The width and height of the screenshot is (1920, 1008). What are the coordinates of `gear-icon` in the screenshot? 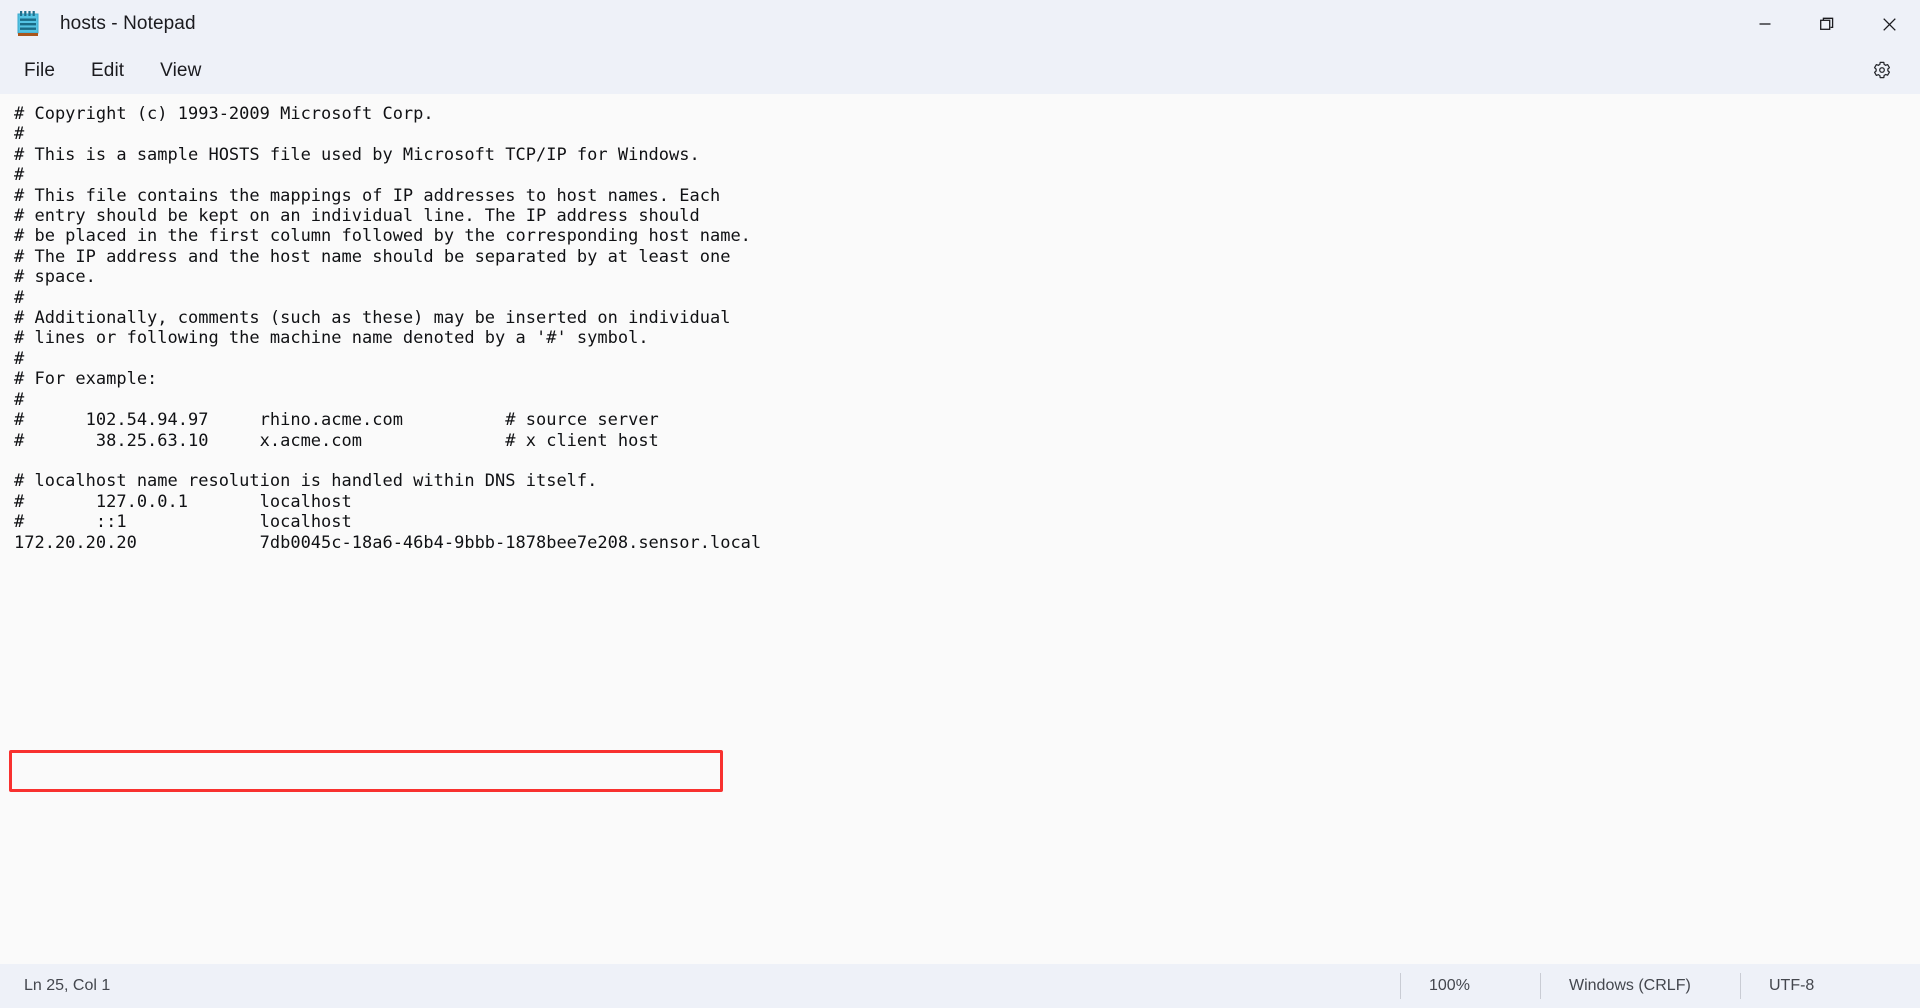 It's located at (1882, 70).